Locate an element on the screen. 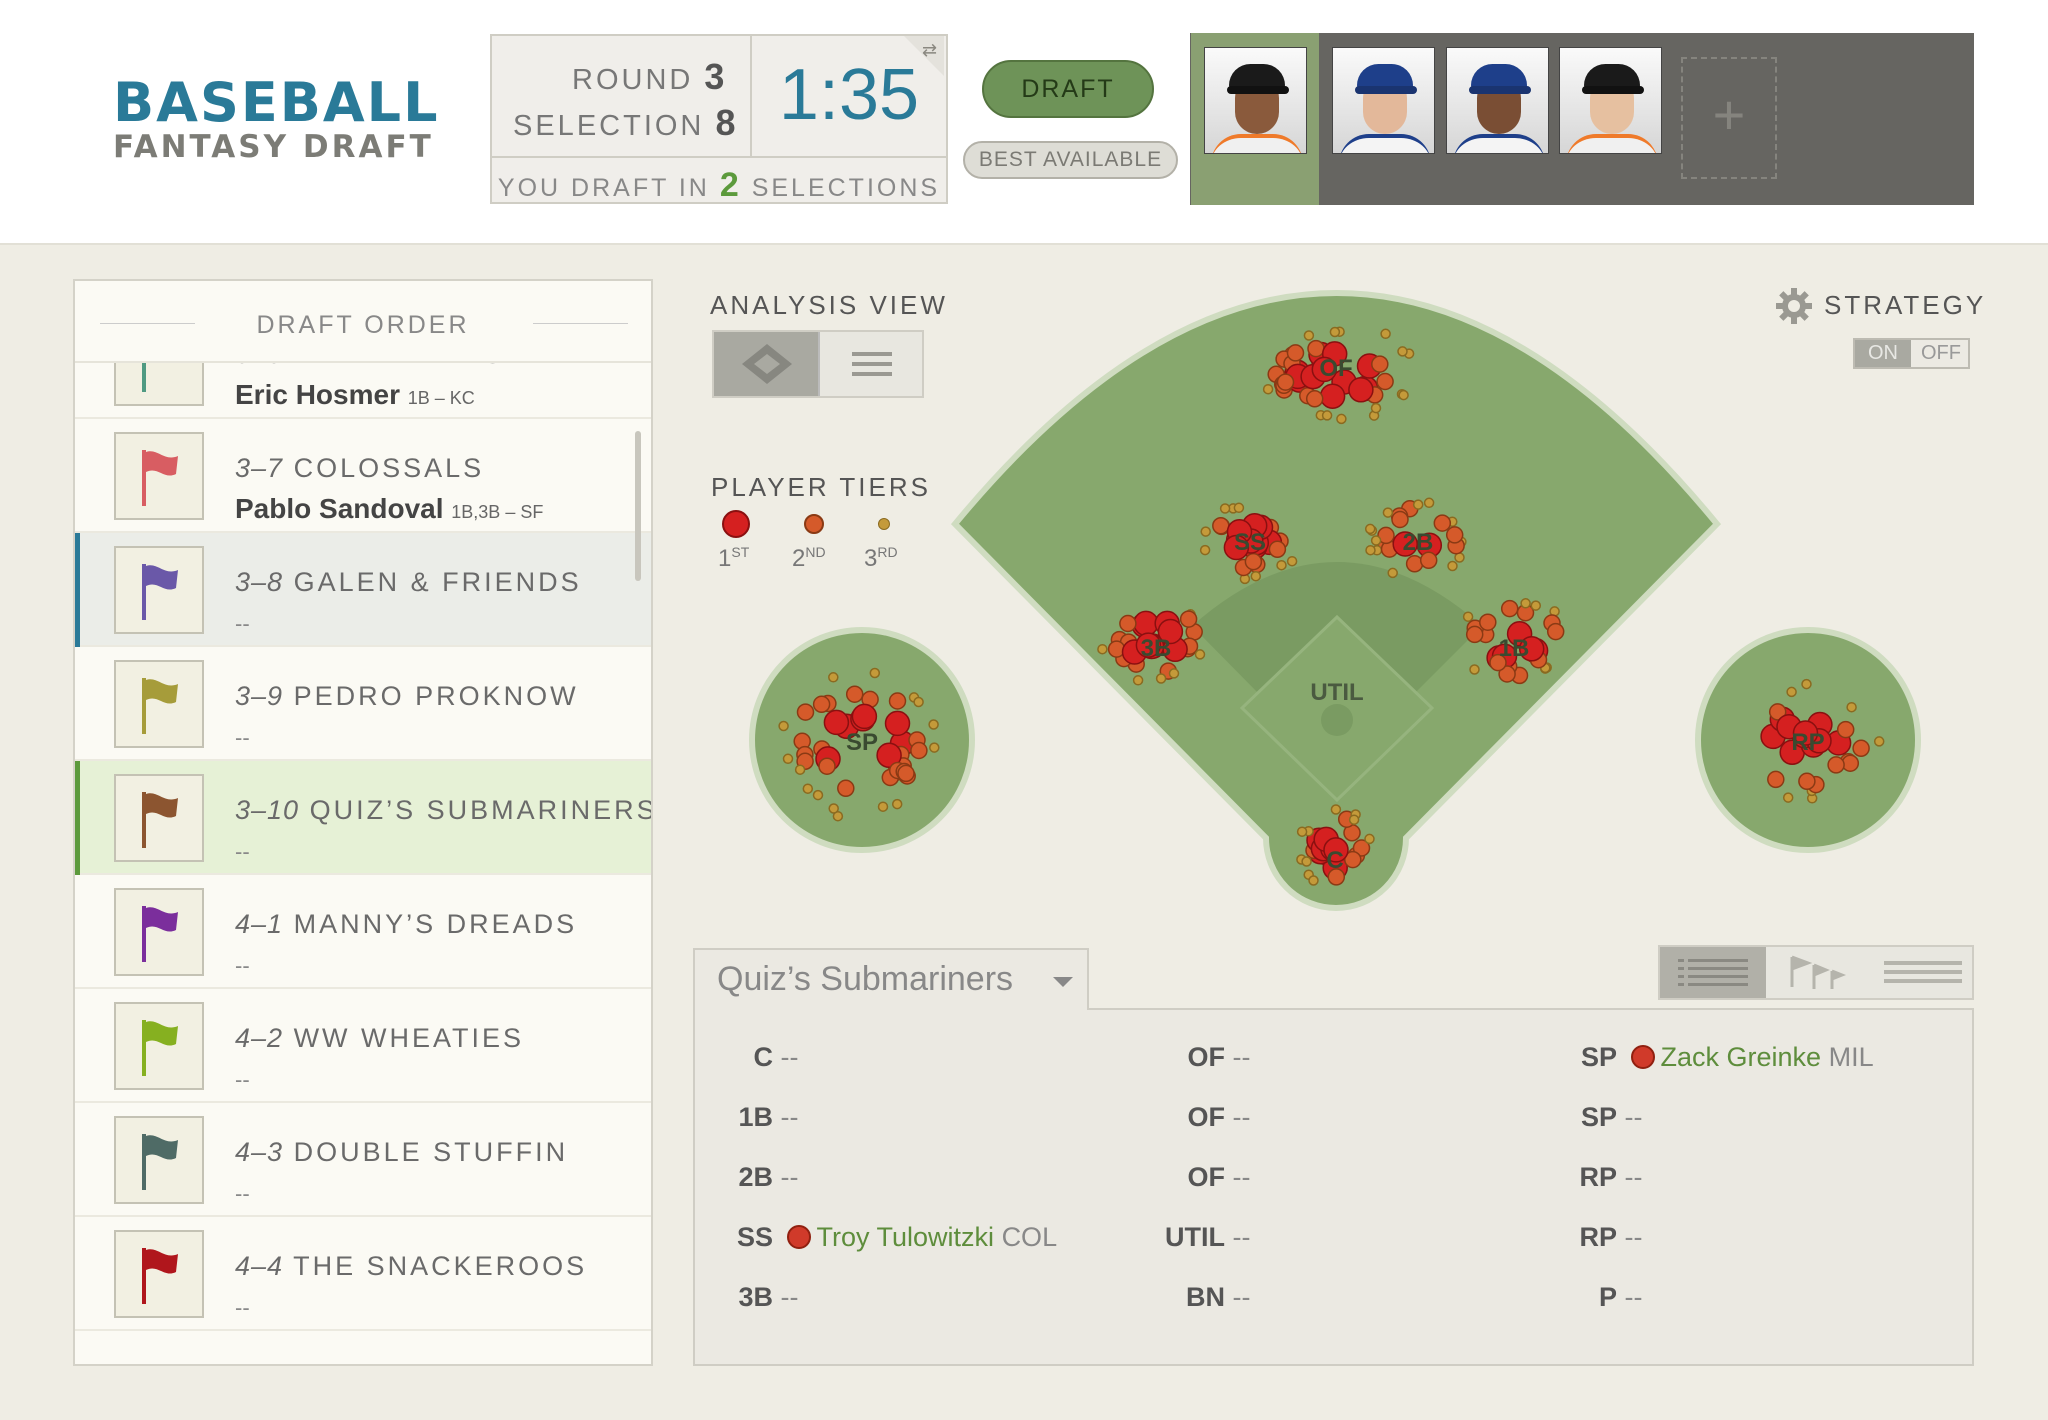 The image size is (2048, 1420). chevron-down-icon is located at coordinates (1063, 982).